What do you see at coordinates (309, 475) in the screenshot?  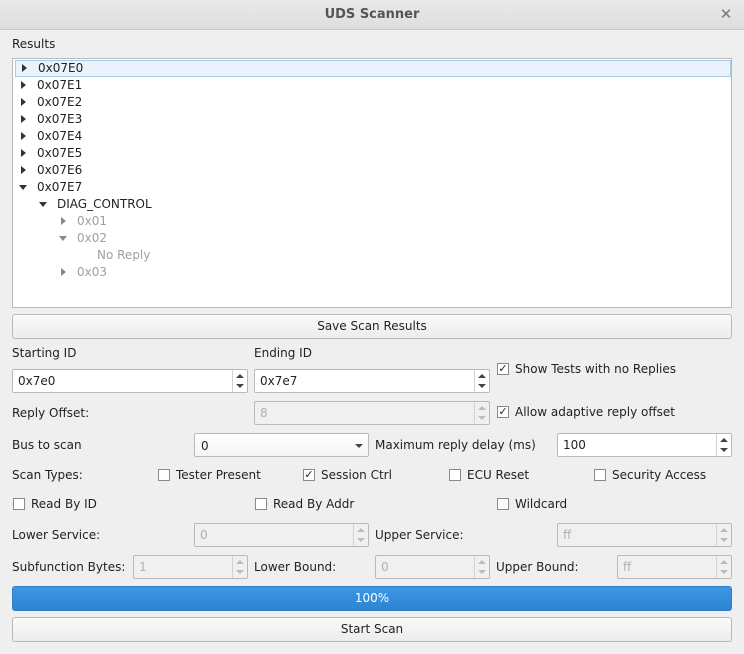 I see `session-ctrl-checkbox: ✓` at bounding box center [309, 475].